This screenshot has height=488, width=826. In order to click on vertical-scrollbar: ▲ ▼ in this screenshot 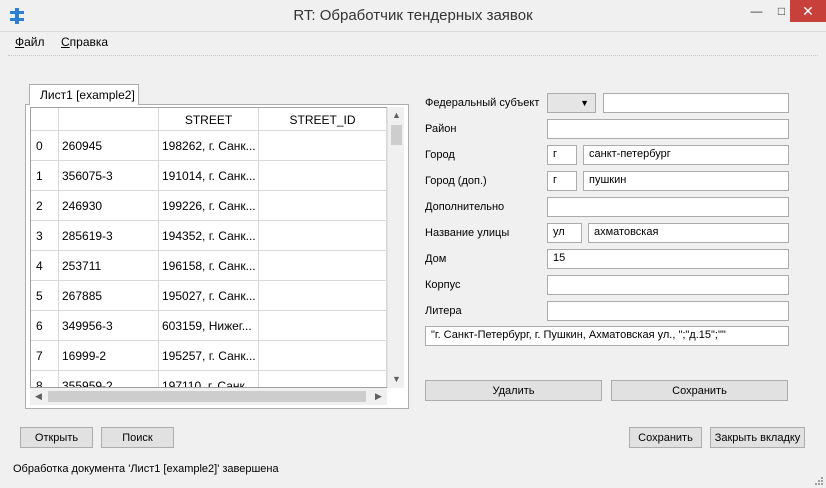, I will do `click(395, 247)`.